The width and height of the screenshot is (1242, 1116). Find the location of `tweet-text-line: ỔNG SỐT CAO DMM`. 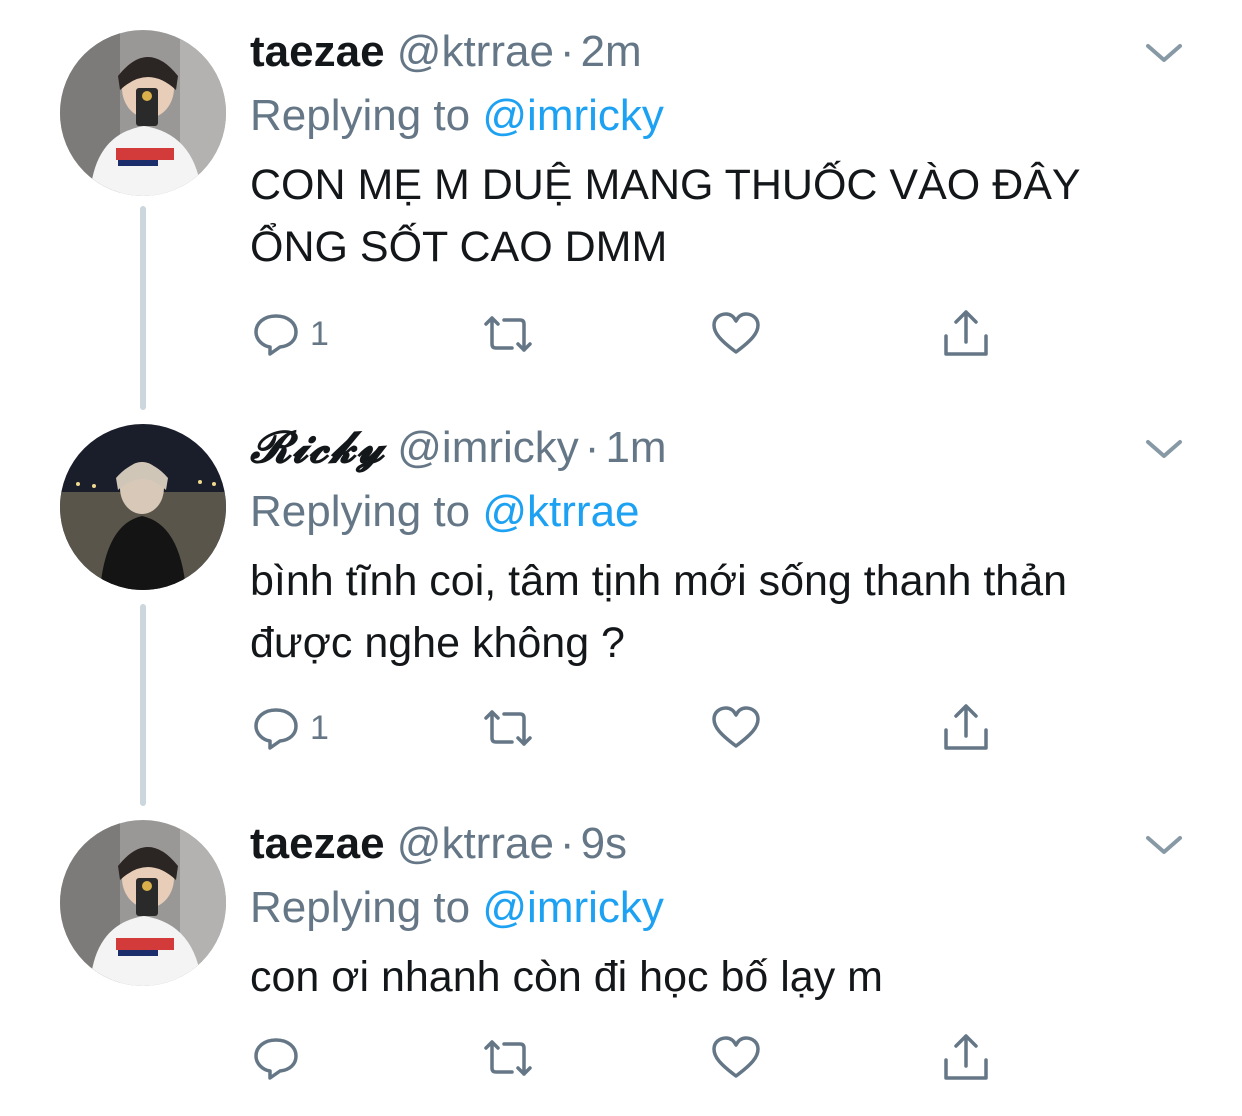

tweet-text-line: ỔNG SỐT CAO DMM is located at coordinates (459, 247).